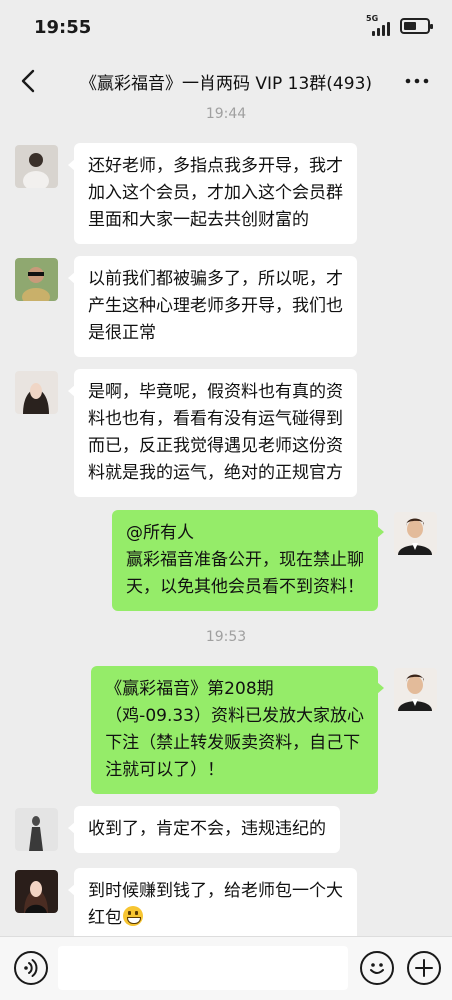 The width and height of the screenshot is (452, 1000). What do you see at coordinates (204, 829) in the screenshot?
I see `message-bubble: 收到了，肯定不会，违规违纪的` at bounding box center [204, 829].